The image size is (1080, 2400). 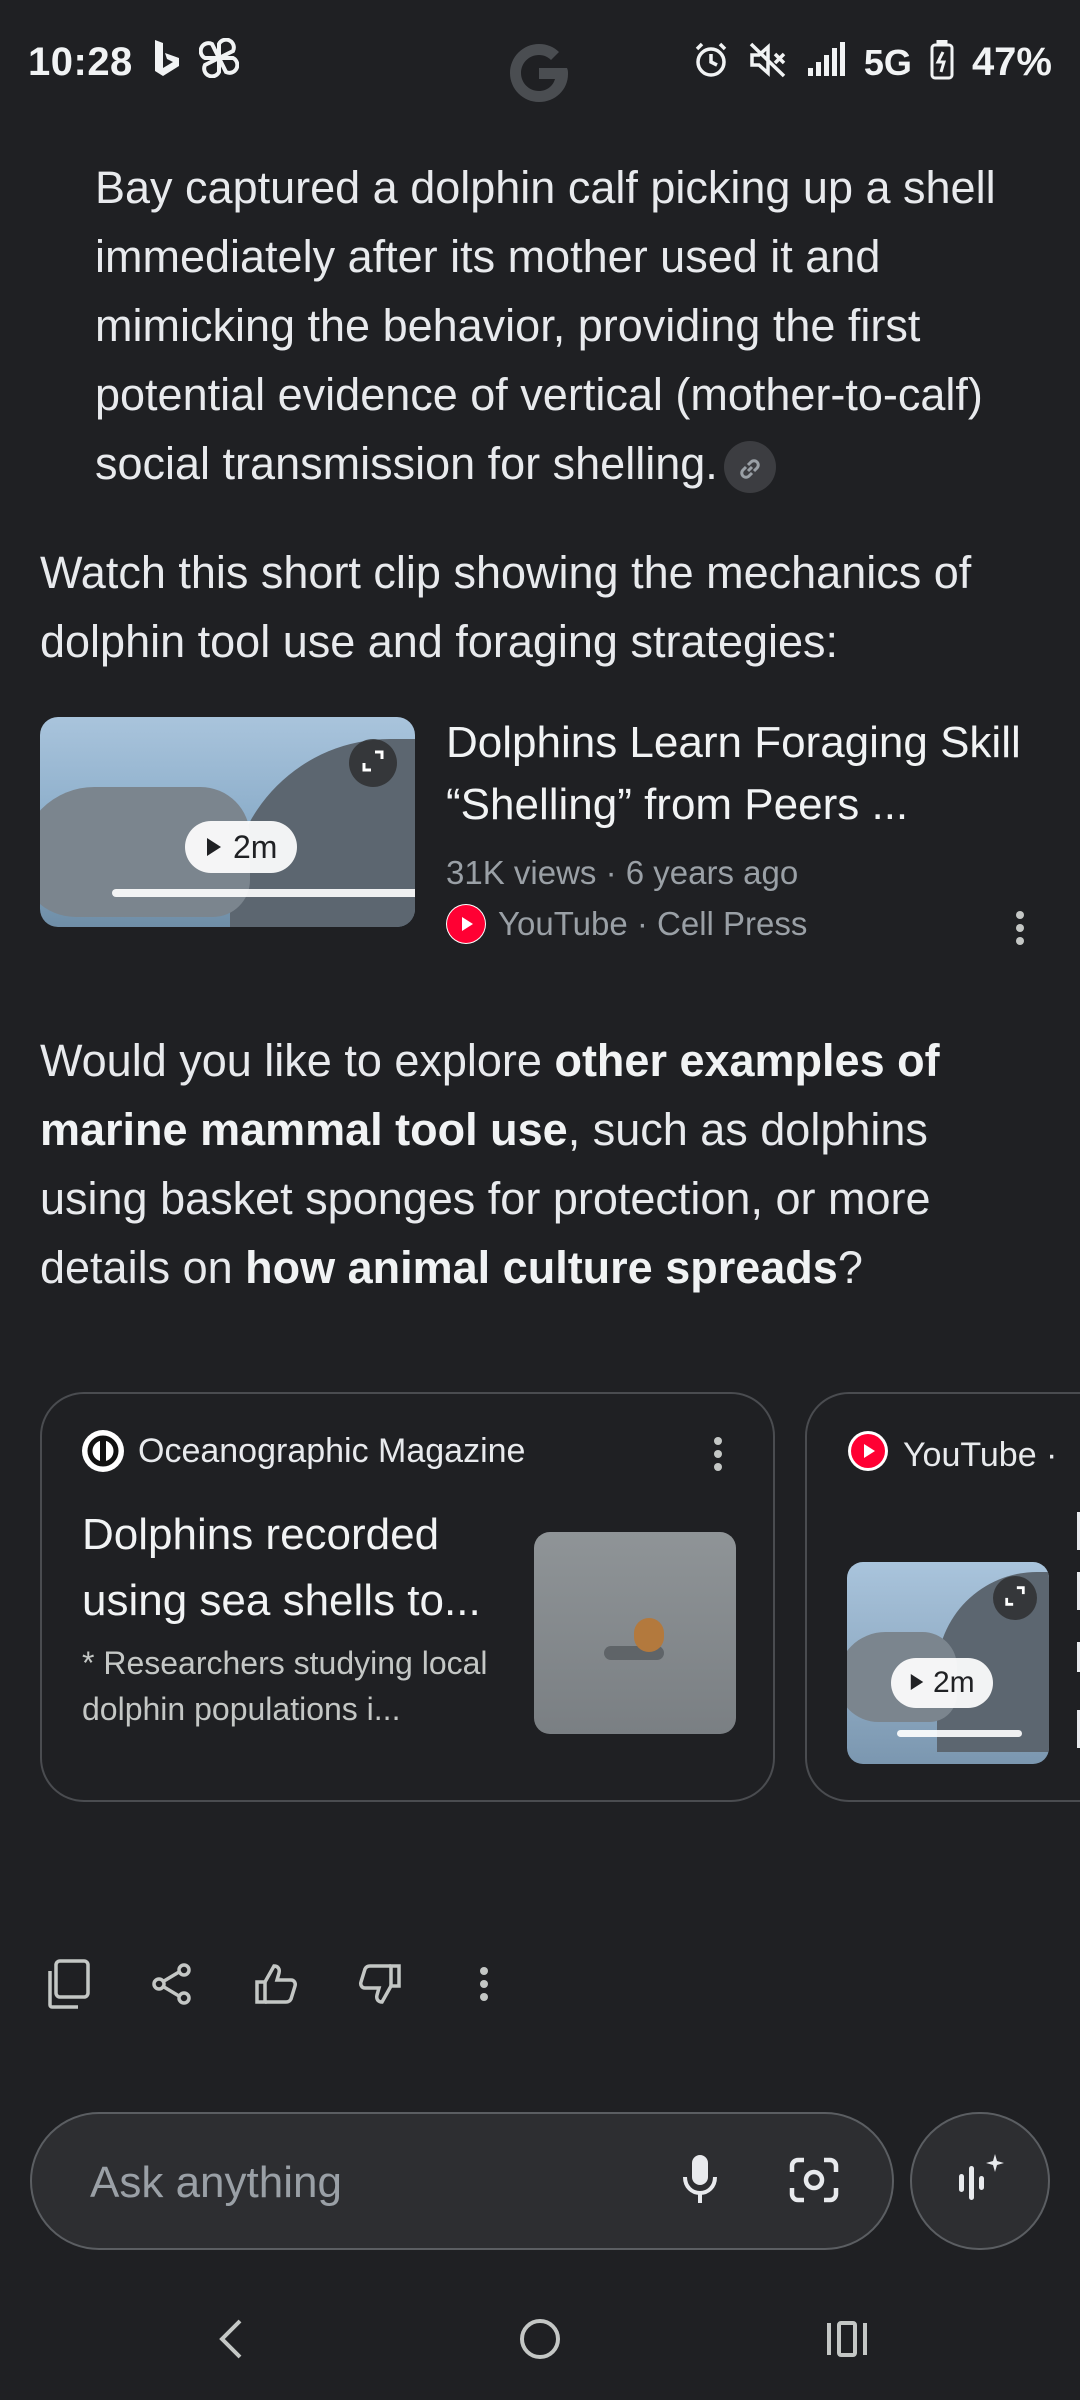 I want to click on response-actions, so click(x=276, y=1986).